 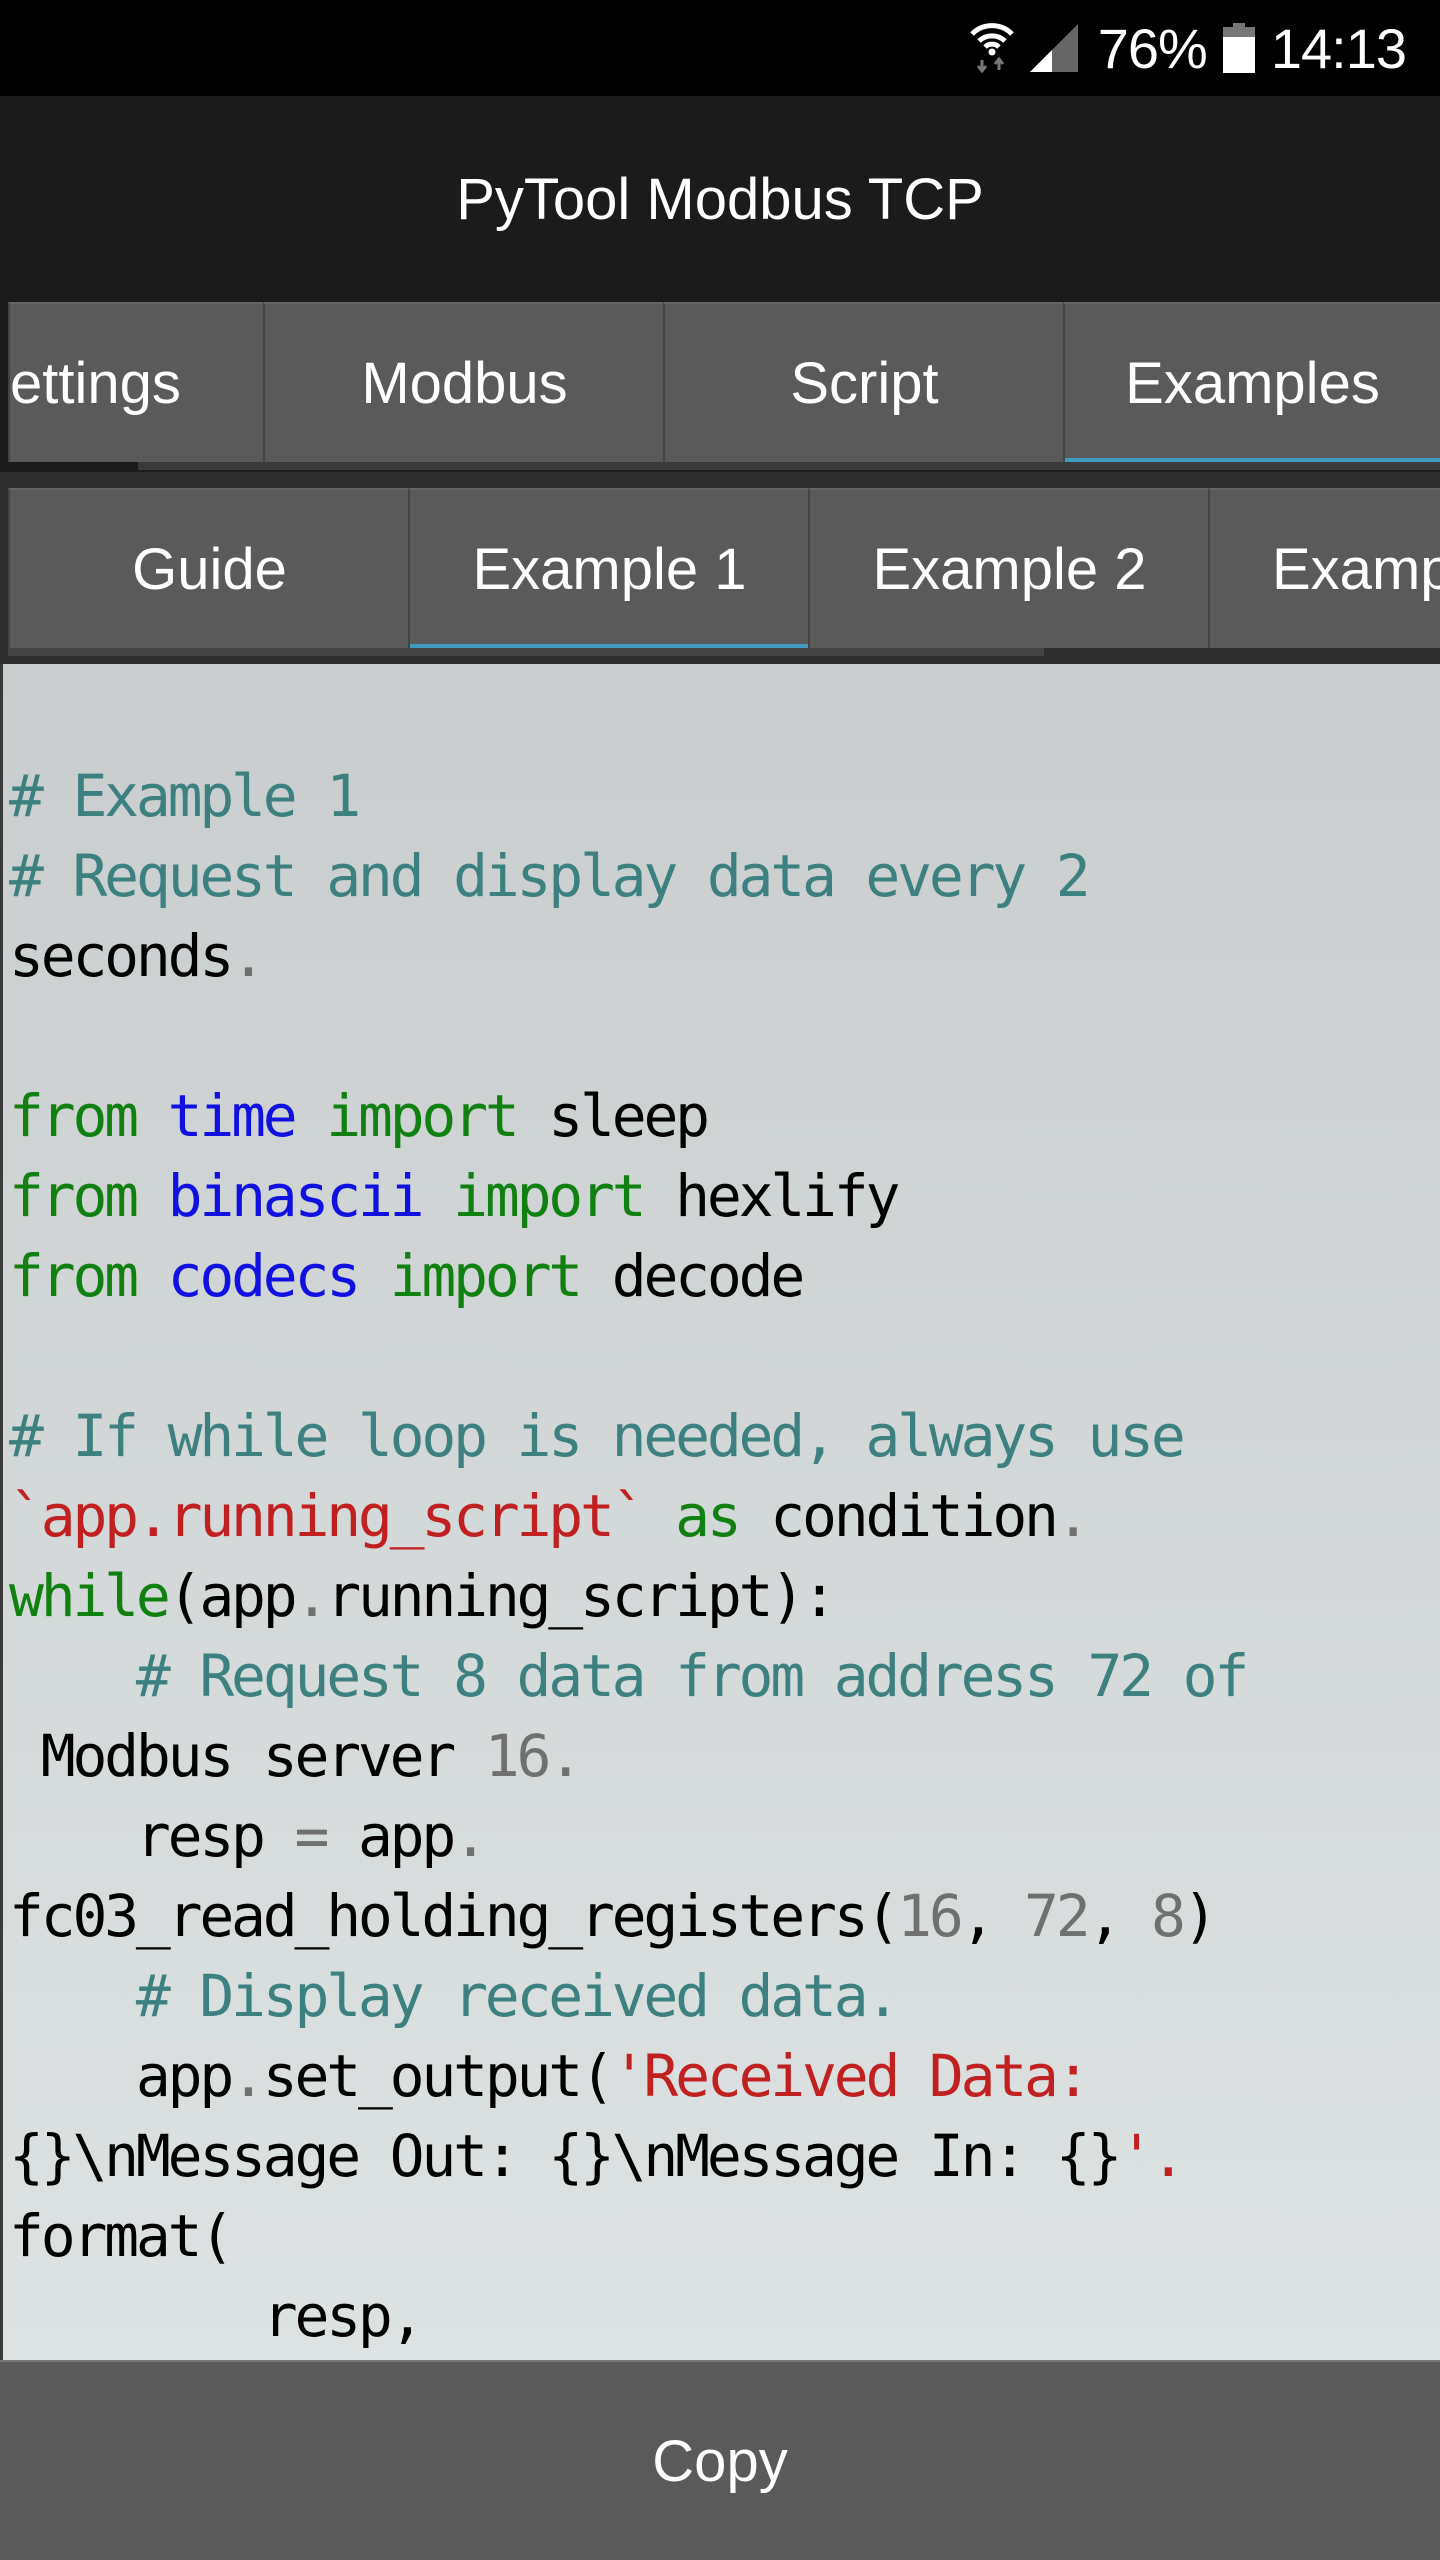 I want to click on clock: 14:13, so click(x=1338, y=48).